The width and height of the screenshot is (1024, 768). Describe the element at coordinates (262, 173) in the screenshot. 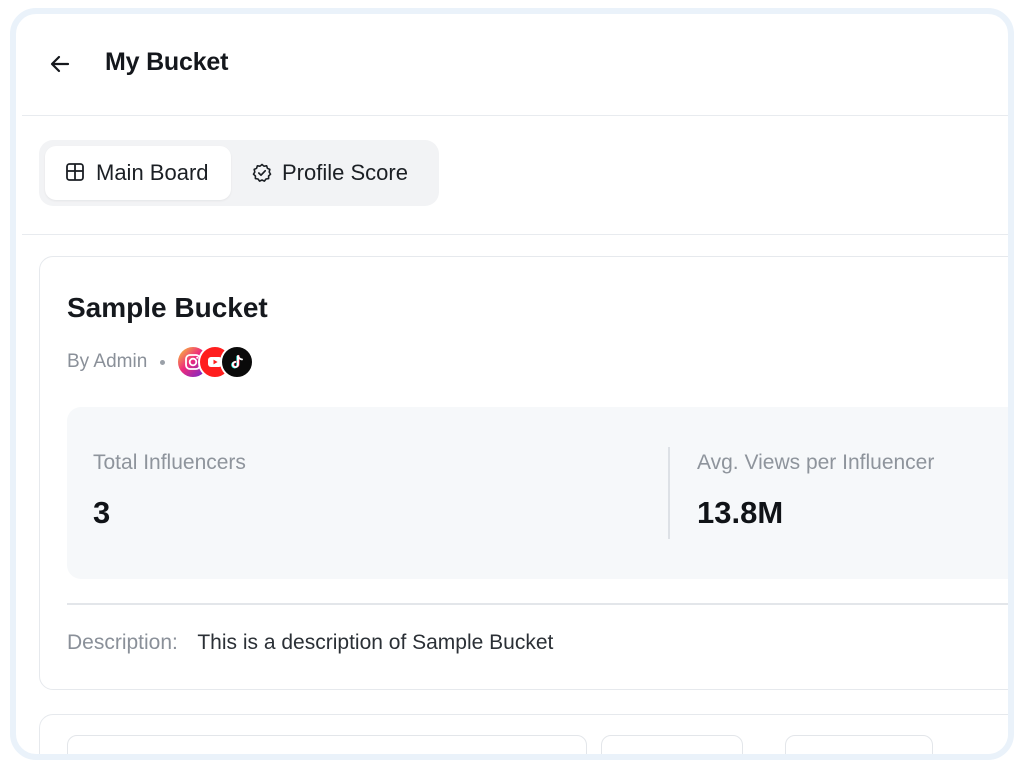

I see `gear-check-icon` at that location.